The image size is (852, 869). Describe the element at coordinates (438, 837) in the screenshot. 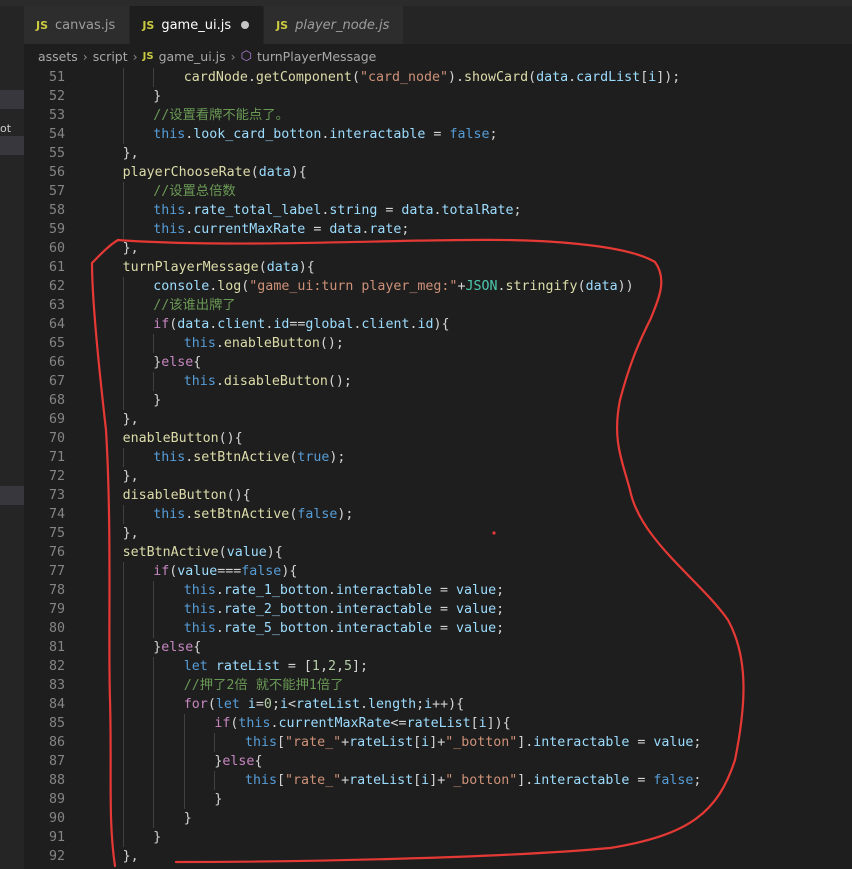

I see `code-line: 91}` at that location.